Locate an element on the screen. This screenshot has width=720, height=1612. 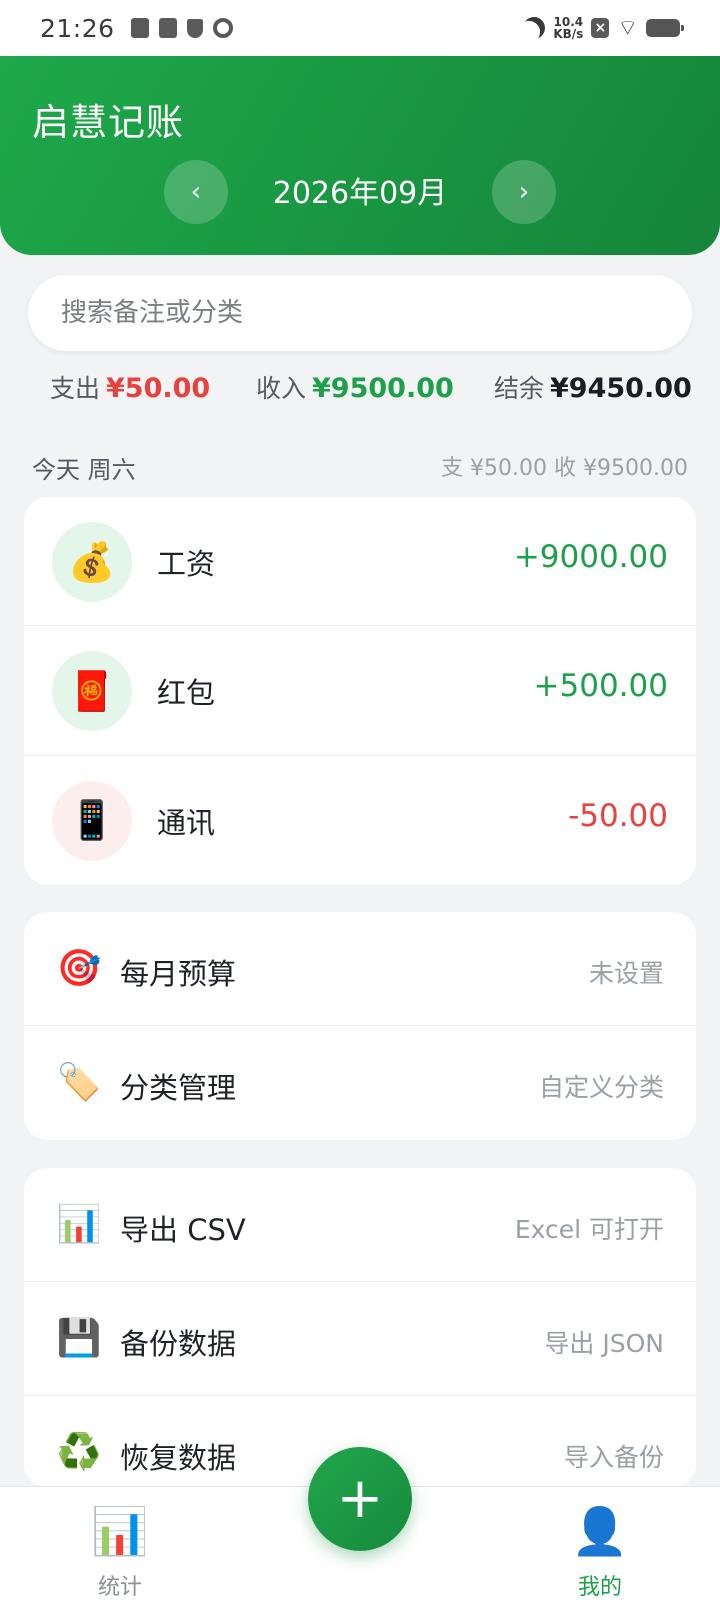
red-envelope-icon: 🧧 is located at coordinates (92, 691).